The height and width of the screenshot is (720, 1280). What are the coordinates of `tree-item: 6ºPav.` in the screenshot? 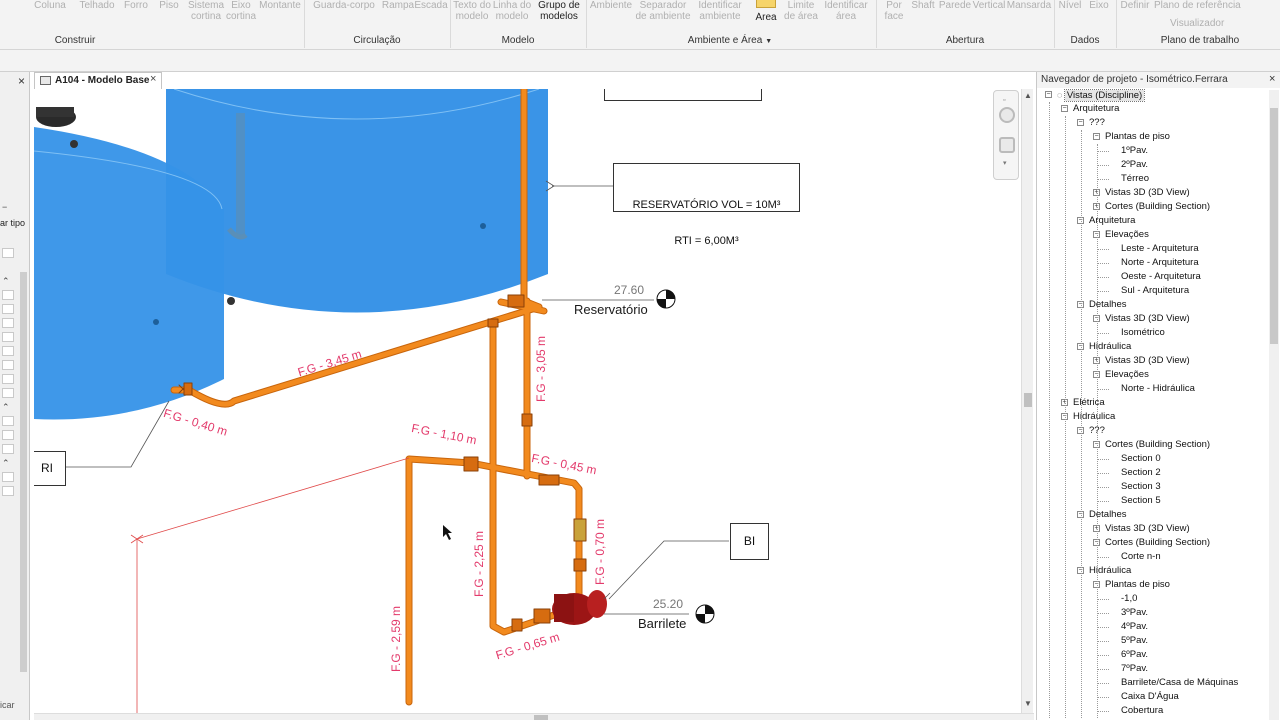 It's located at (1134, 655).